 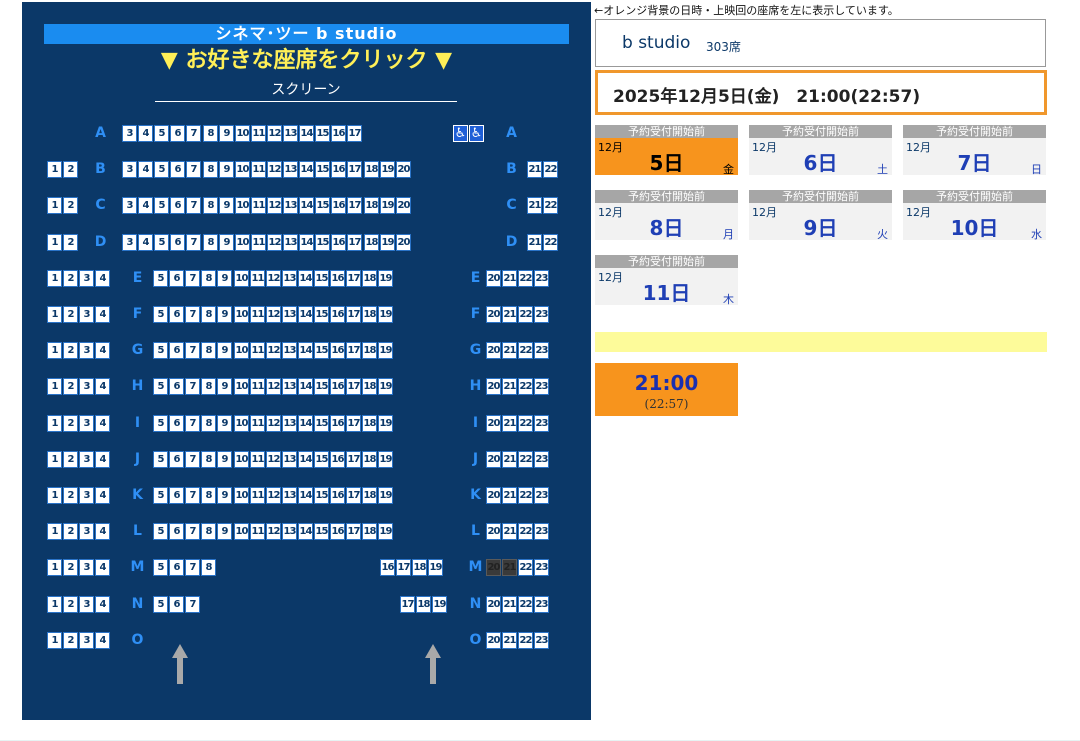 What do you see at coordinates (208, 350) in the screenshot?
I see `seat-g-8: 8` at bounding box center [208, 350].